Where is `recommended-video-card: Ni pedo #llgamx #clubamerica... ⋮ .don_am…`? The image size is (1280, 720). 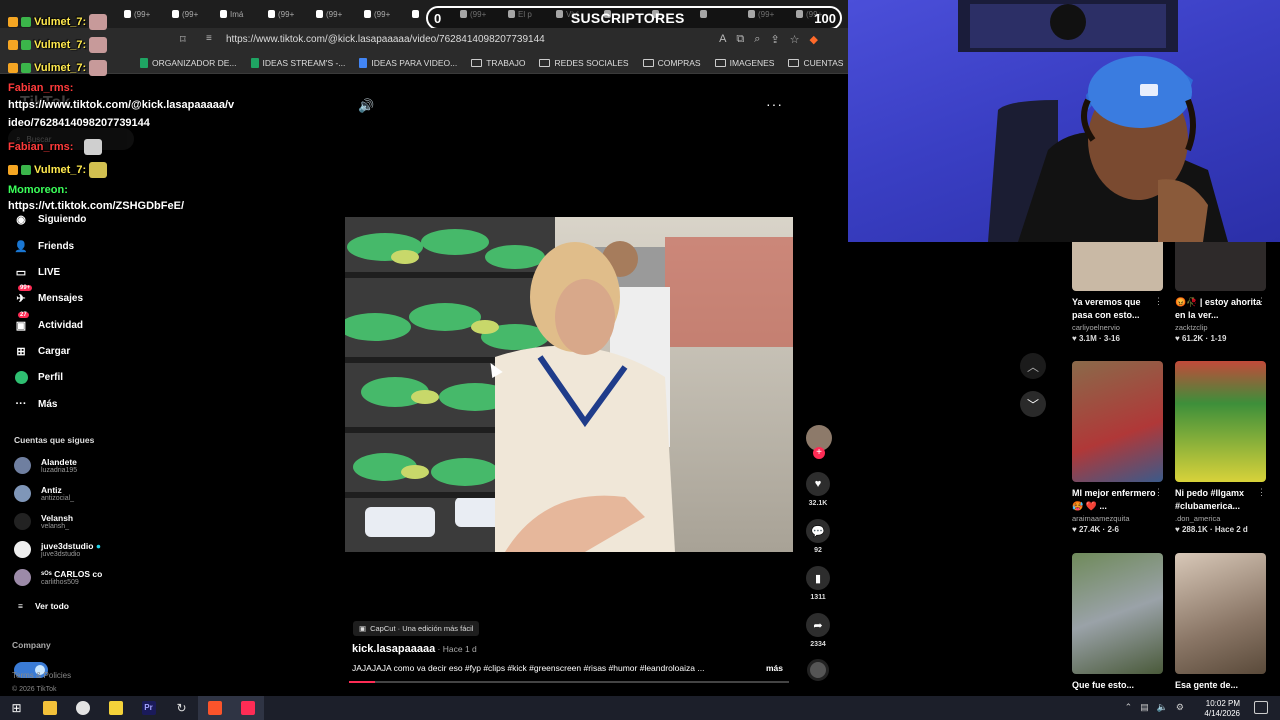 recommended-video-card: Ni pedo #llgamx #clubamerica... ⋮ .don_am… is located at coordinates (1220, 447).